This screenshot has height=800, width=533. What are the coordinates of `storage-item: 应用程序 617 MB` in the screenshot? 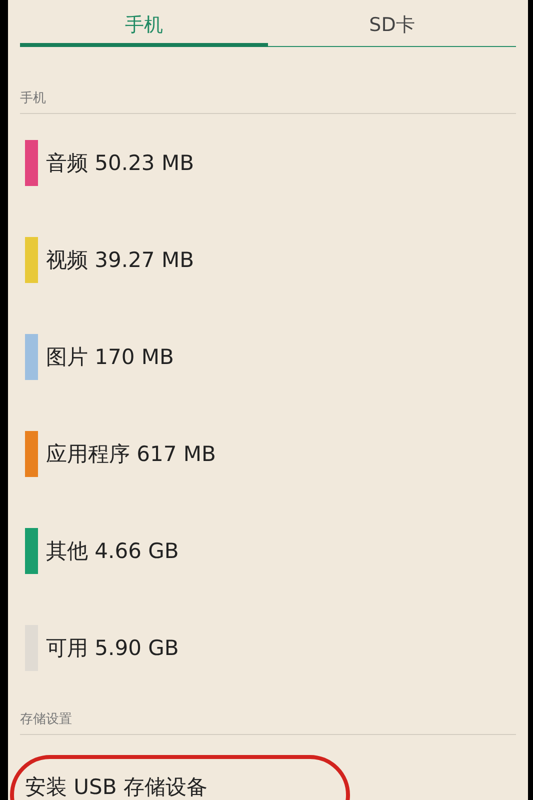 It's located at (131, 454).